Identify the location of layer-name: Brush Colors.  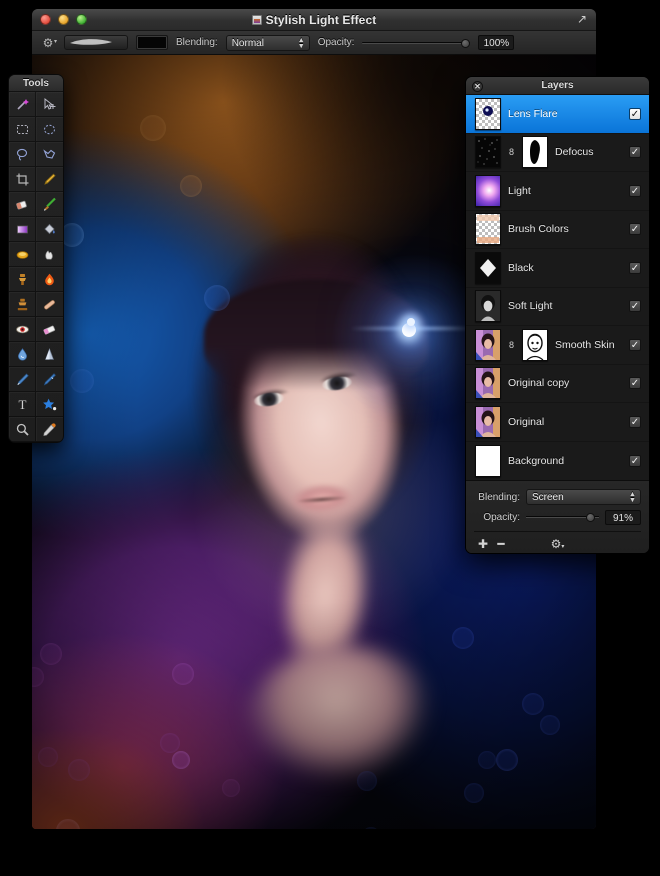
(538, 229).